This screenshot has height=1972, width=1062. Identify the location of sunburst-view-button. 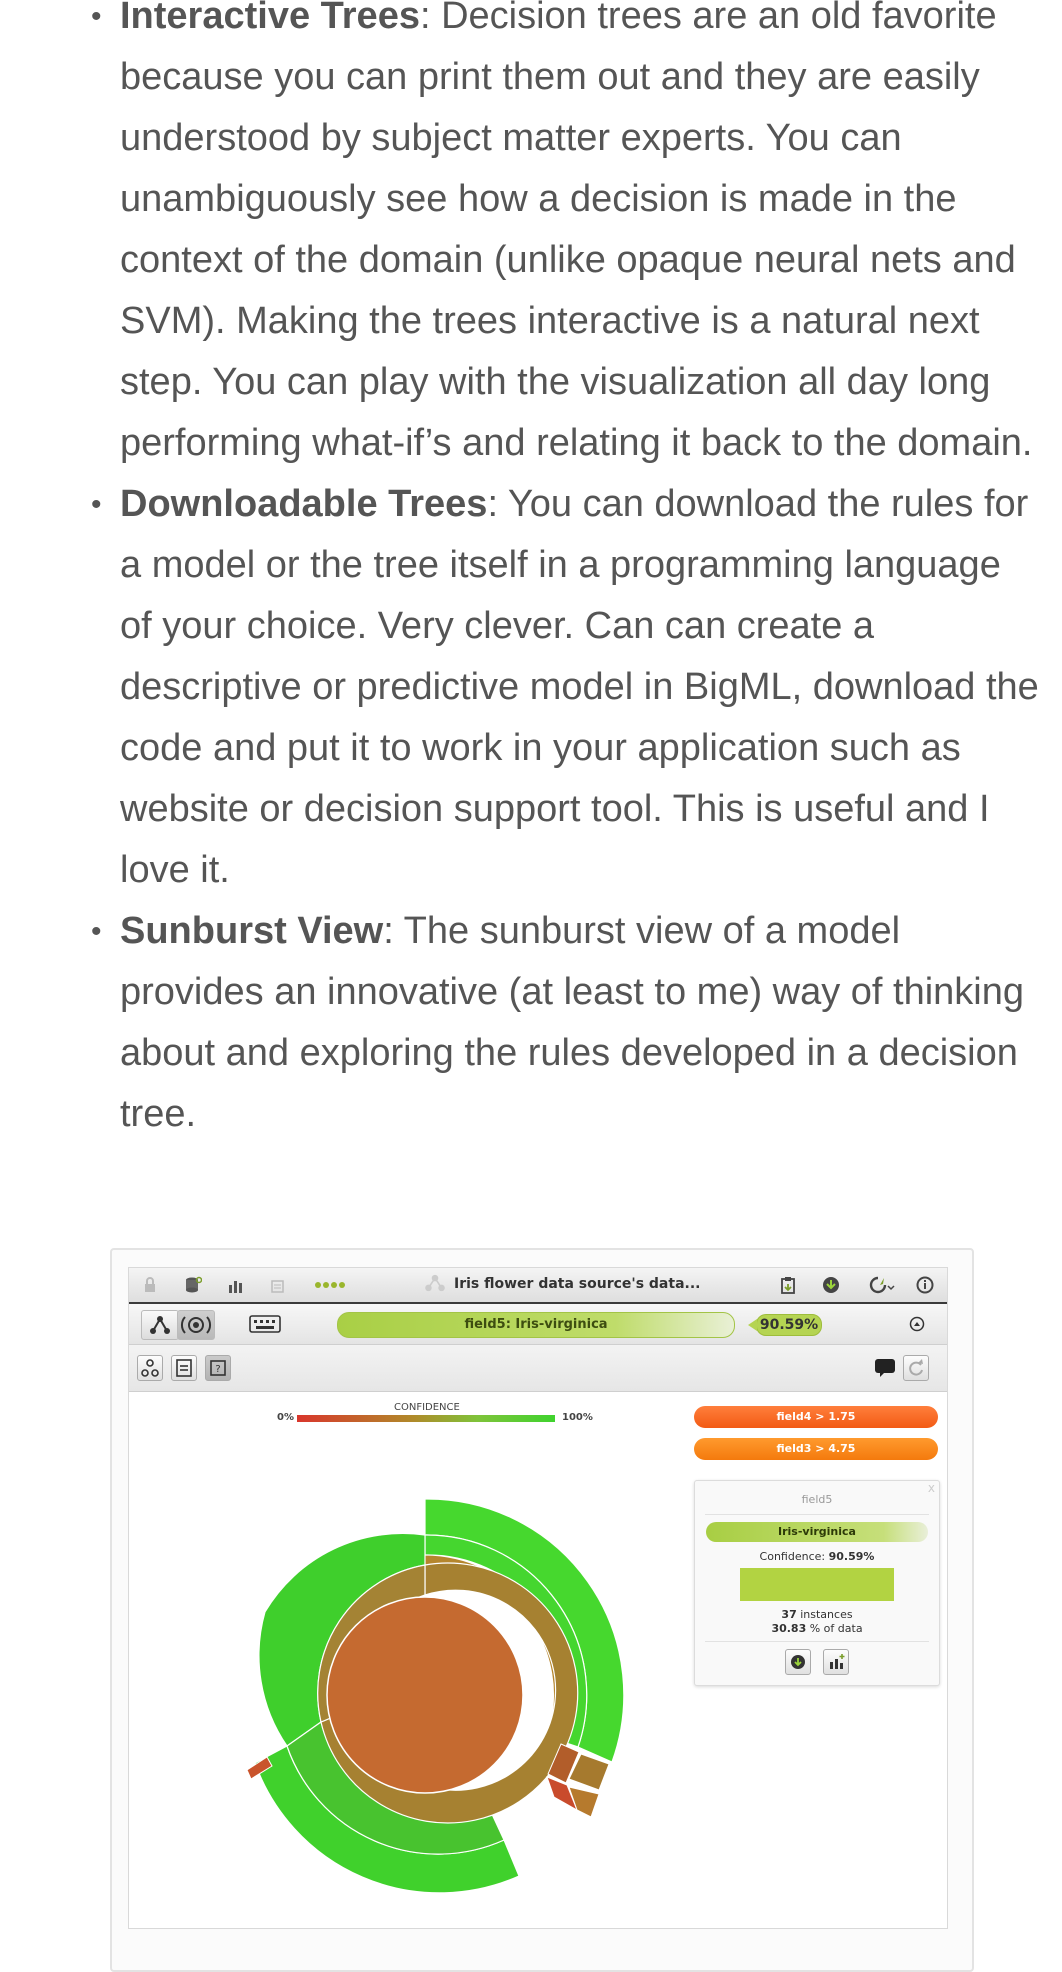
(196, 1325).